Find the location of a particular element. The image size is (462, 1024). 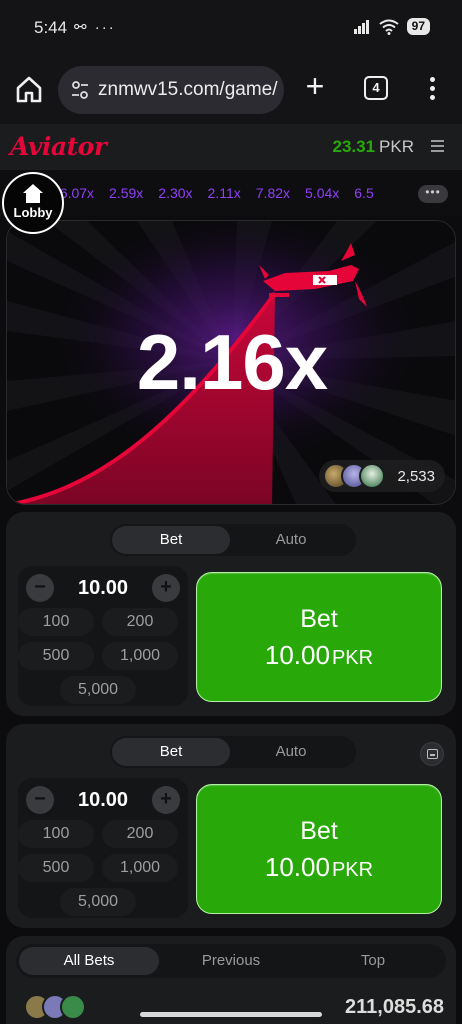

history-multiplier: 5.04x is located at coordinates (322, 193).